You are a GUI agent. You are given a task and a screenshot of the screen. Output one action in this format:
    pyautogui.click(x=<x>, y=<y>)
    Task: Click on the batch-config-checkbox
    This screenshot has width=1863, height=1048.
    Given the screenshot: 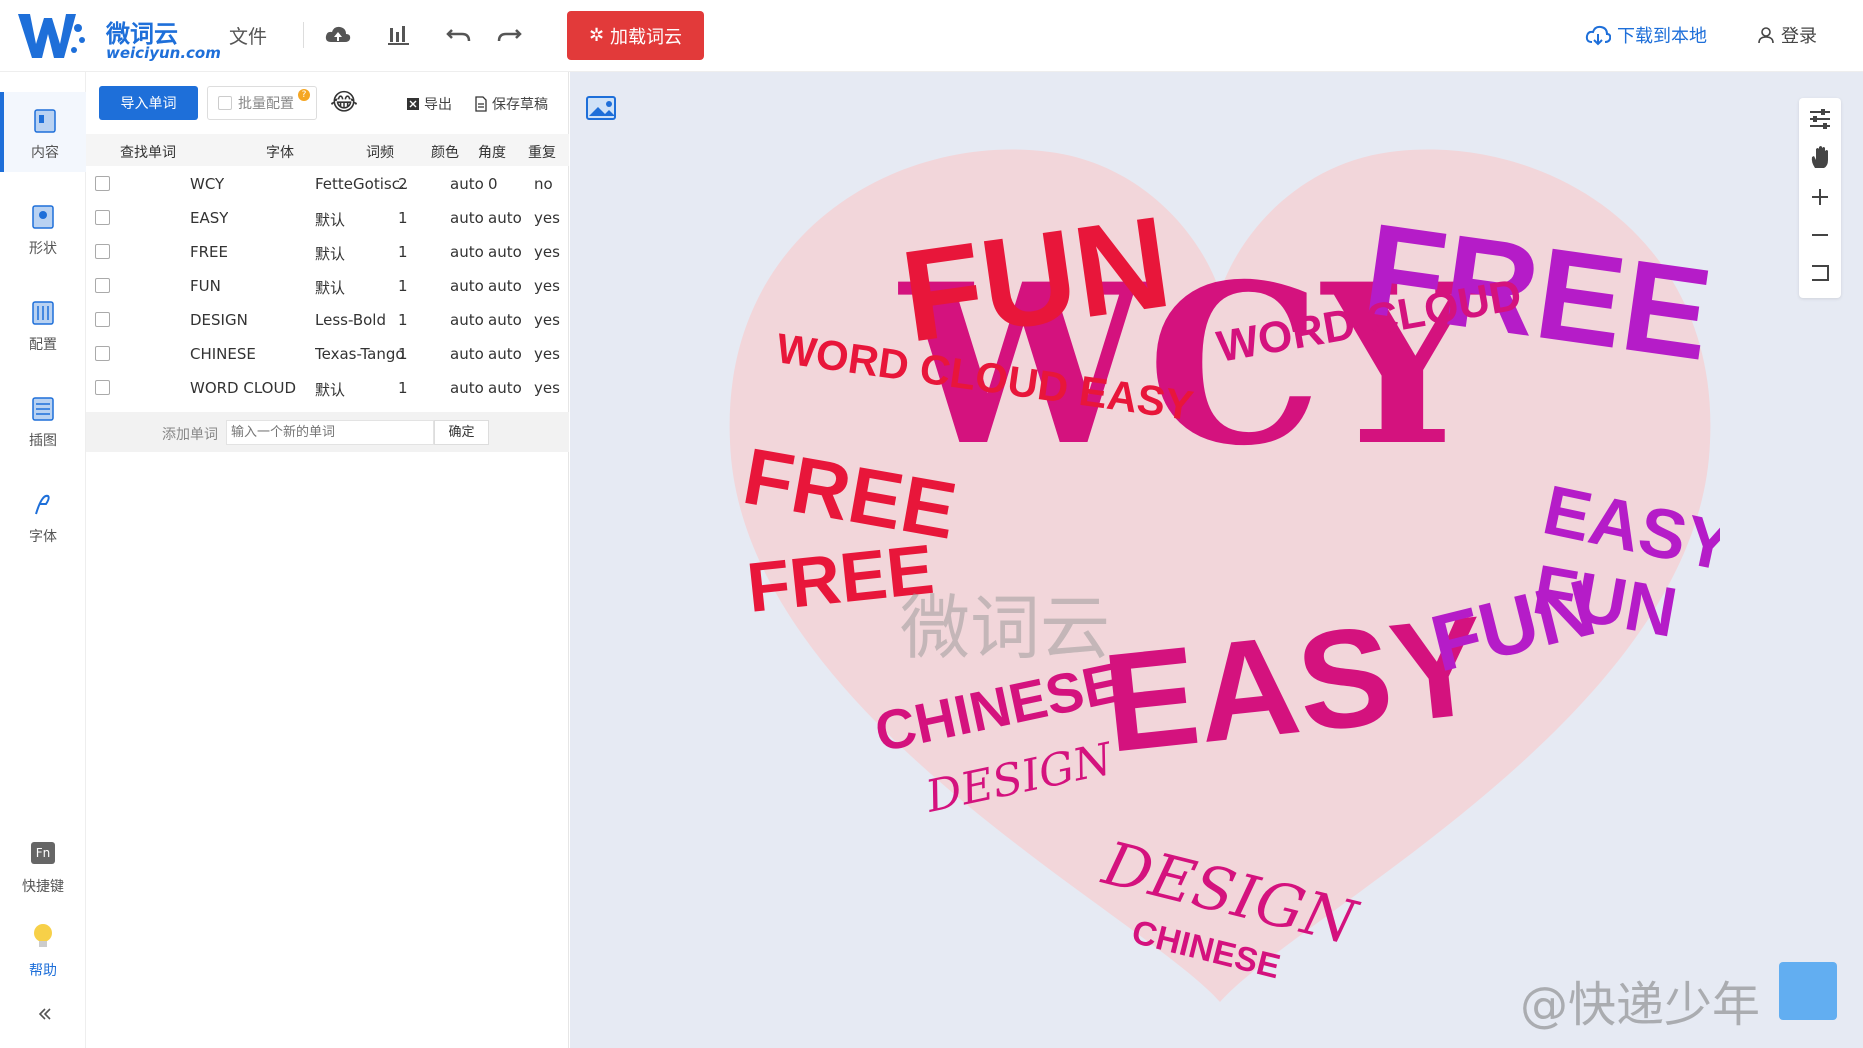 What is the action you would take?
    pyautogui.click(x=225, y=103)
    